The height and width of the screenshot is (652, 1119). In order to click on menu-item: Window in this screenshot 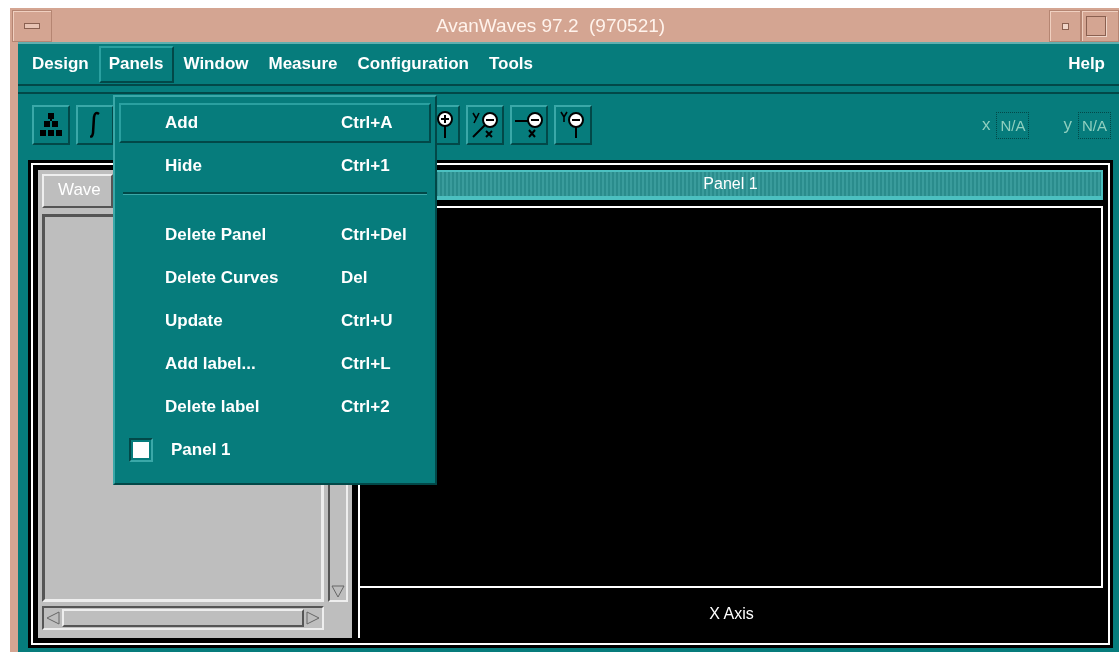, I will do `click(216, 64)`.